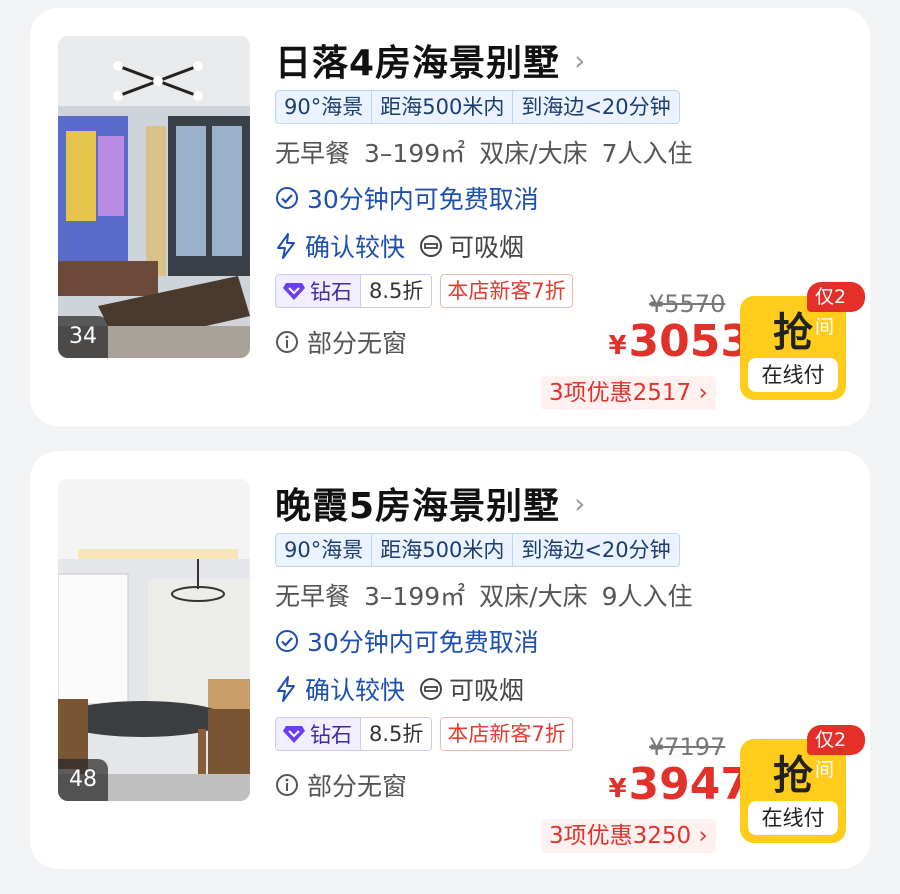  What do you see at coordinates (647, 153) in the screenshot?
I see `occupancy-info: 7人入住` at bounding box center [647, 153].